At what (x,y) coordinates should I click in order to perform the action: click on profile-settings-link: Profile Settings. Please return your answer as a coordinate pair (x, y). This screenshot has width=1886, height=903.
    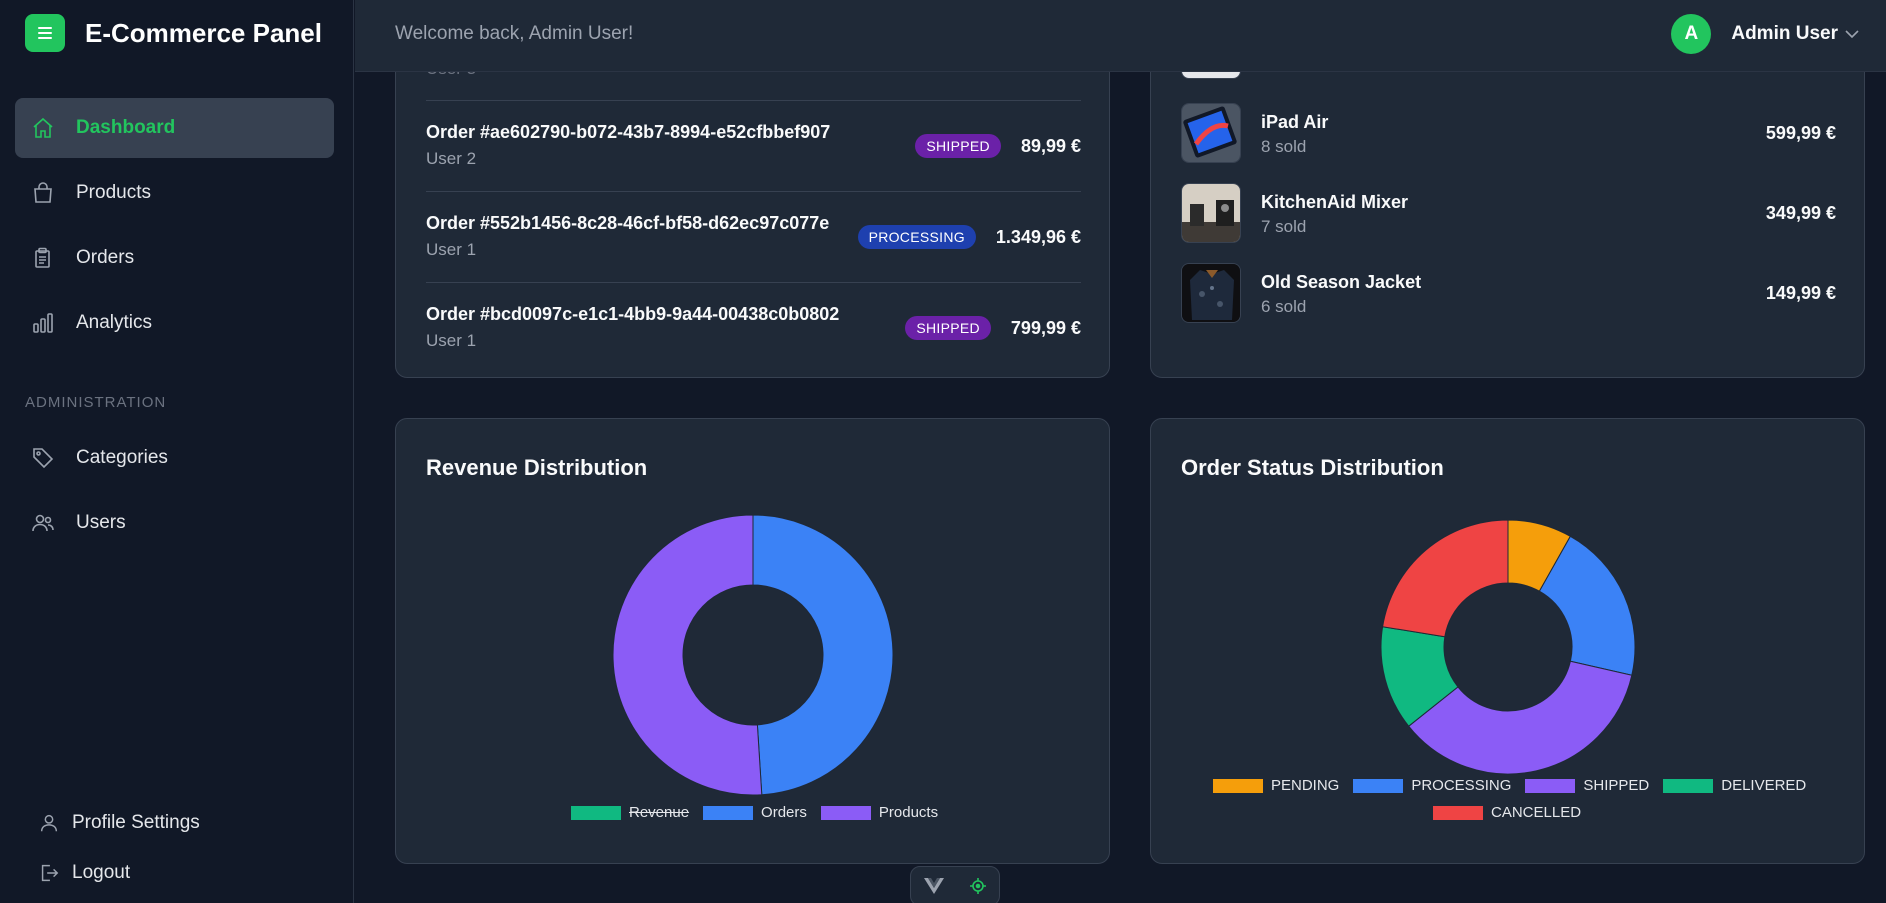
    Looking at the image, I should click on (119, 823).